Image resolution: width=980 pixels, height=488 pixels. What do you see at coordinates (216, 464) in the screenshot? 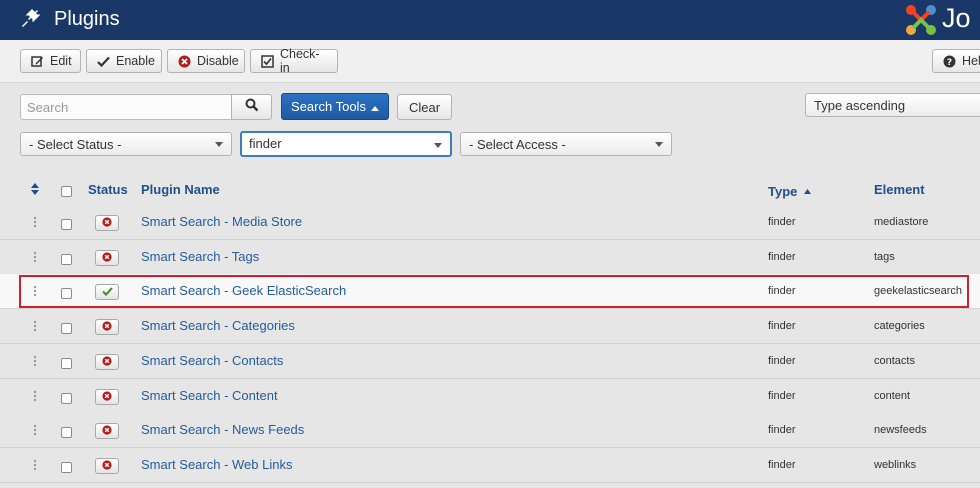
I see `plugin-name-link: Smart Search - Web Links` at bounding box center [216, 464].